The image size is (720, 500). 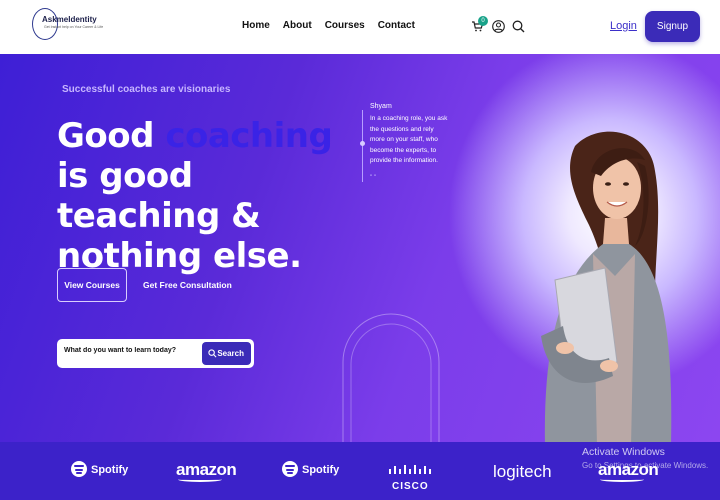 What do you see at coordinates (518, 26) in the screenshot?
I see `search-icon` at bounding box center [518, 26].